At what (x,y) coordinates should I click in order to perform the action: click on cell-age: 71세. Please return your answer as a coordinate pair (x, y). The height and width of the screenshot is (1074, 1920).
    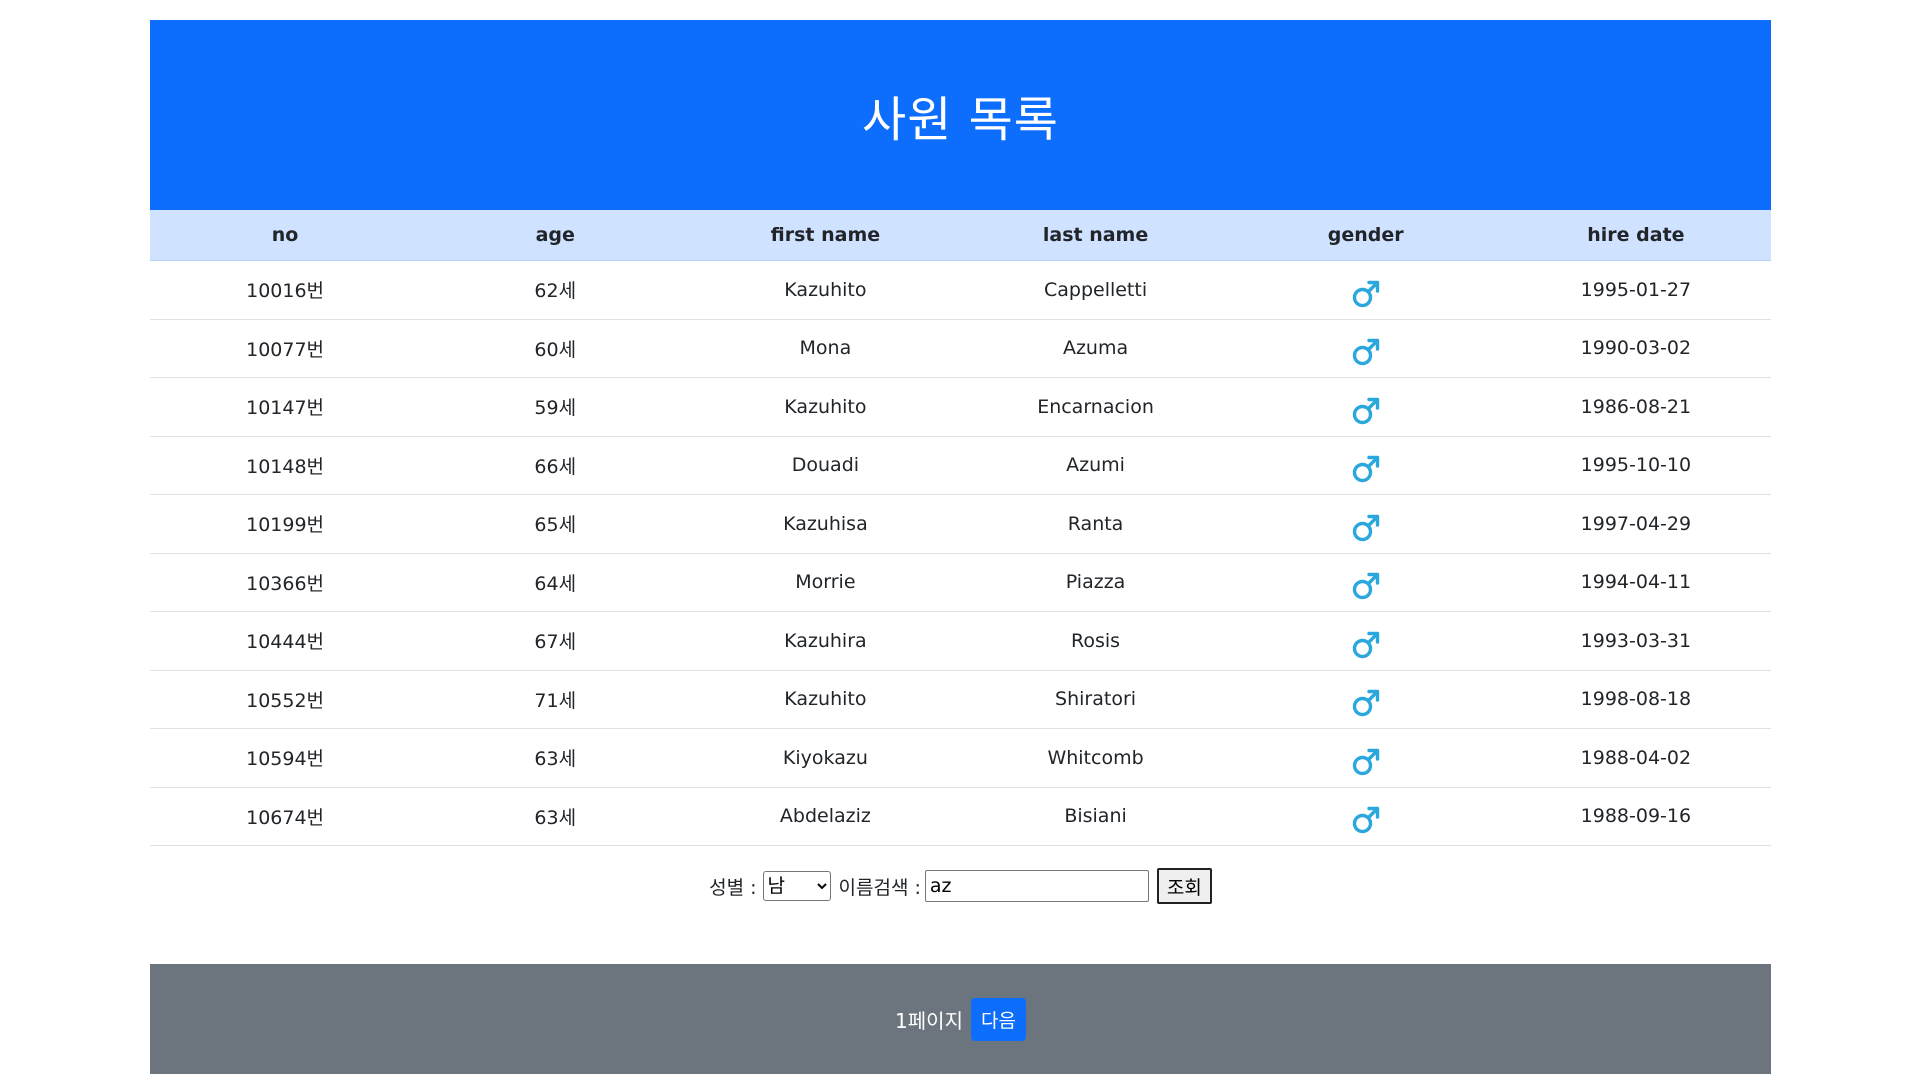
    Looking at the image, I should click on (555, 699).